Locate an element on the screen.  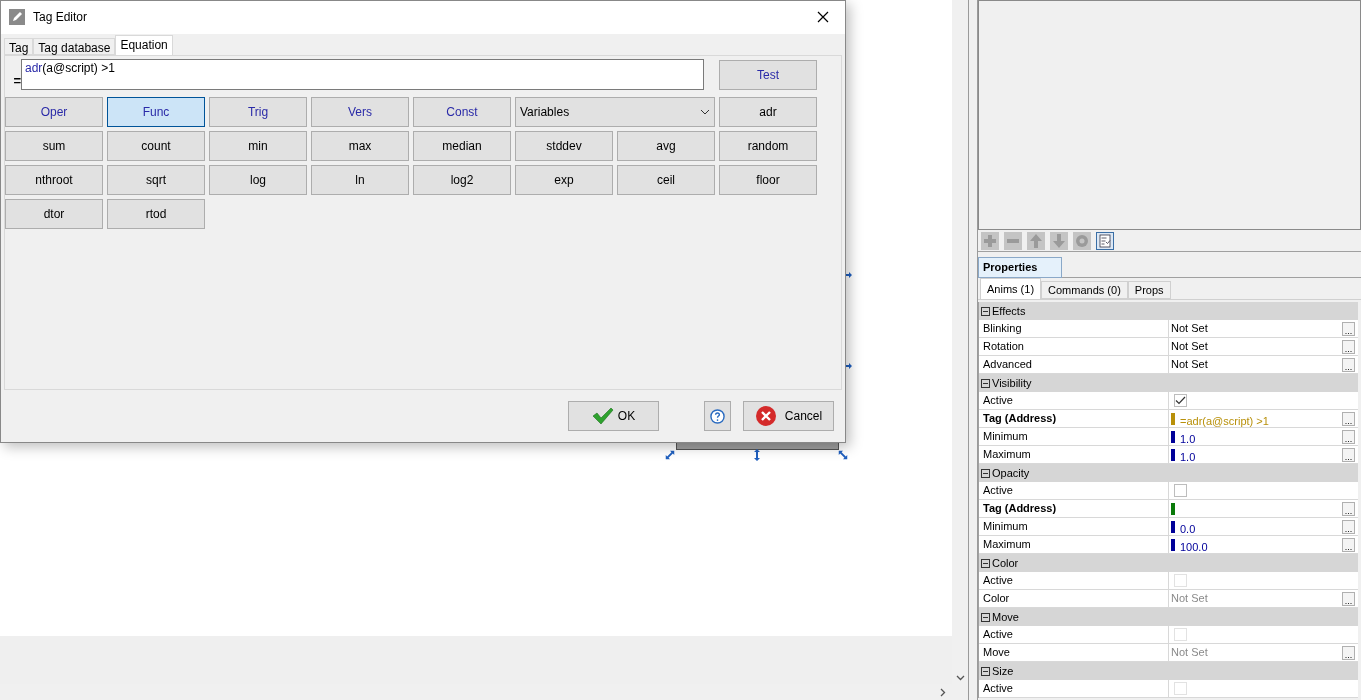
function-button: ceil is located at coordinates (666, 180).